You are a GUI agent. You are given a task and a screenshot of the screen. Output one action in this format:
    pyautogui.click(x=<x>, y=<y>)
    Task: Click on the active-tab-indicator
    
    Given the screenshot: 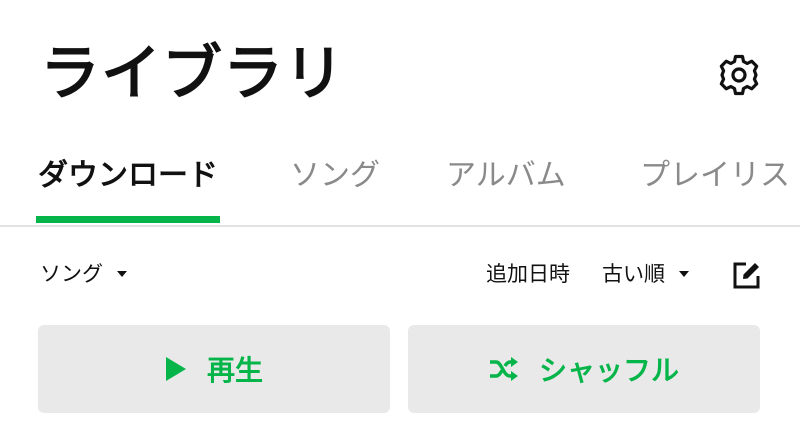 What is the action you would take?
    pyautogui.click(x=128, y=219)
    